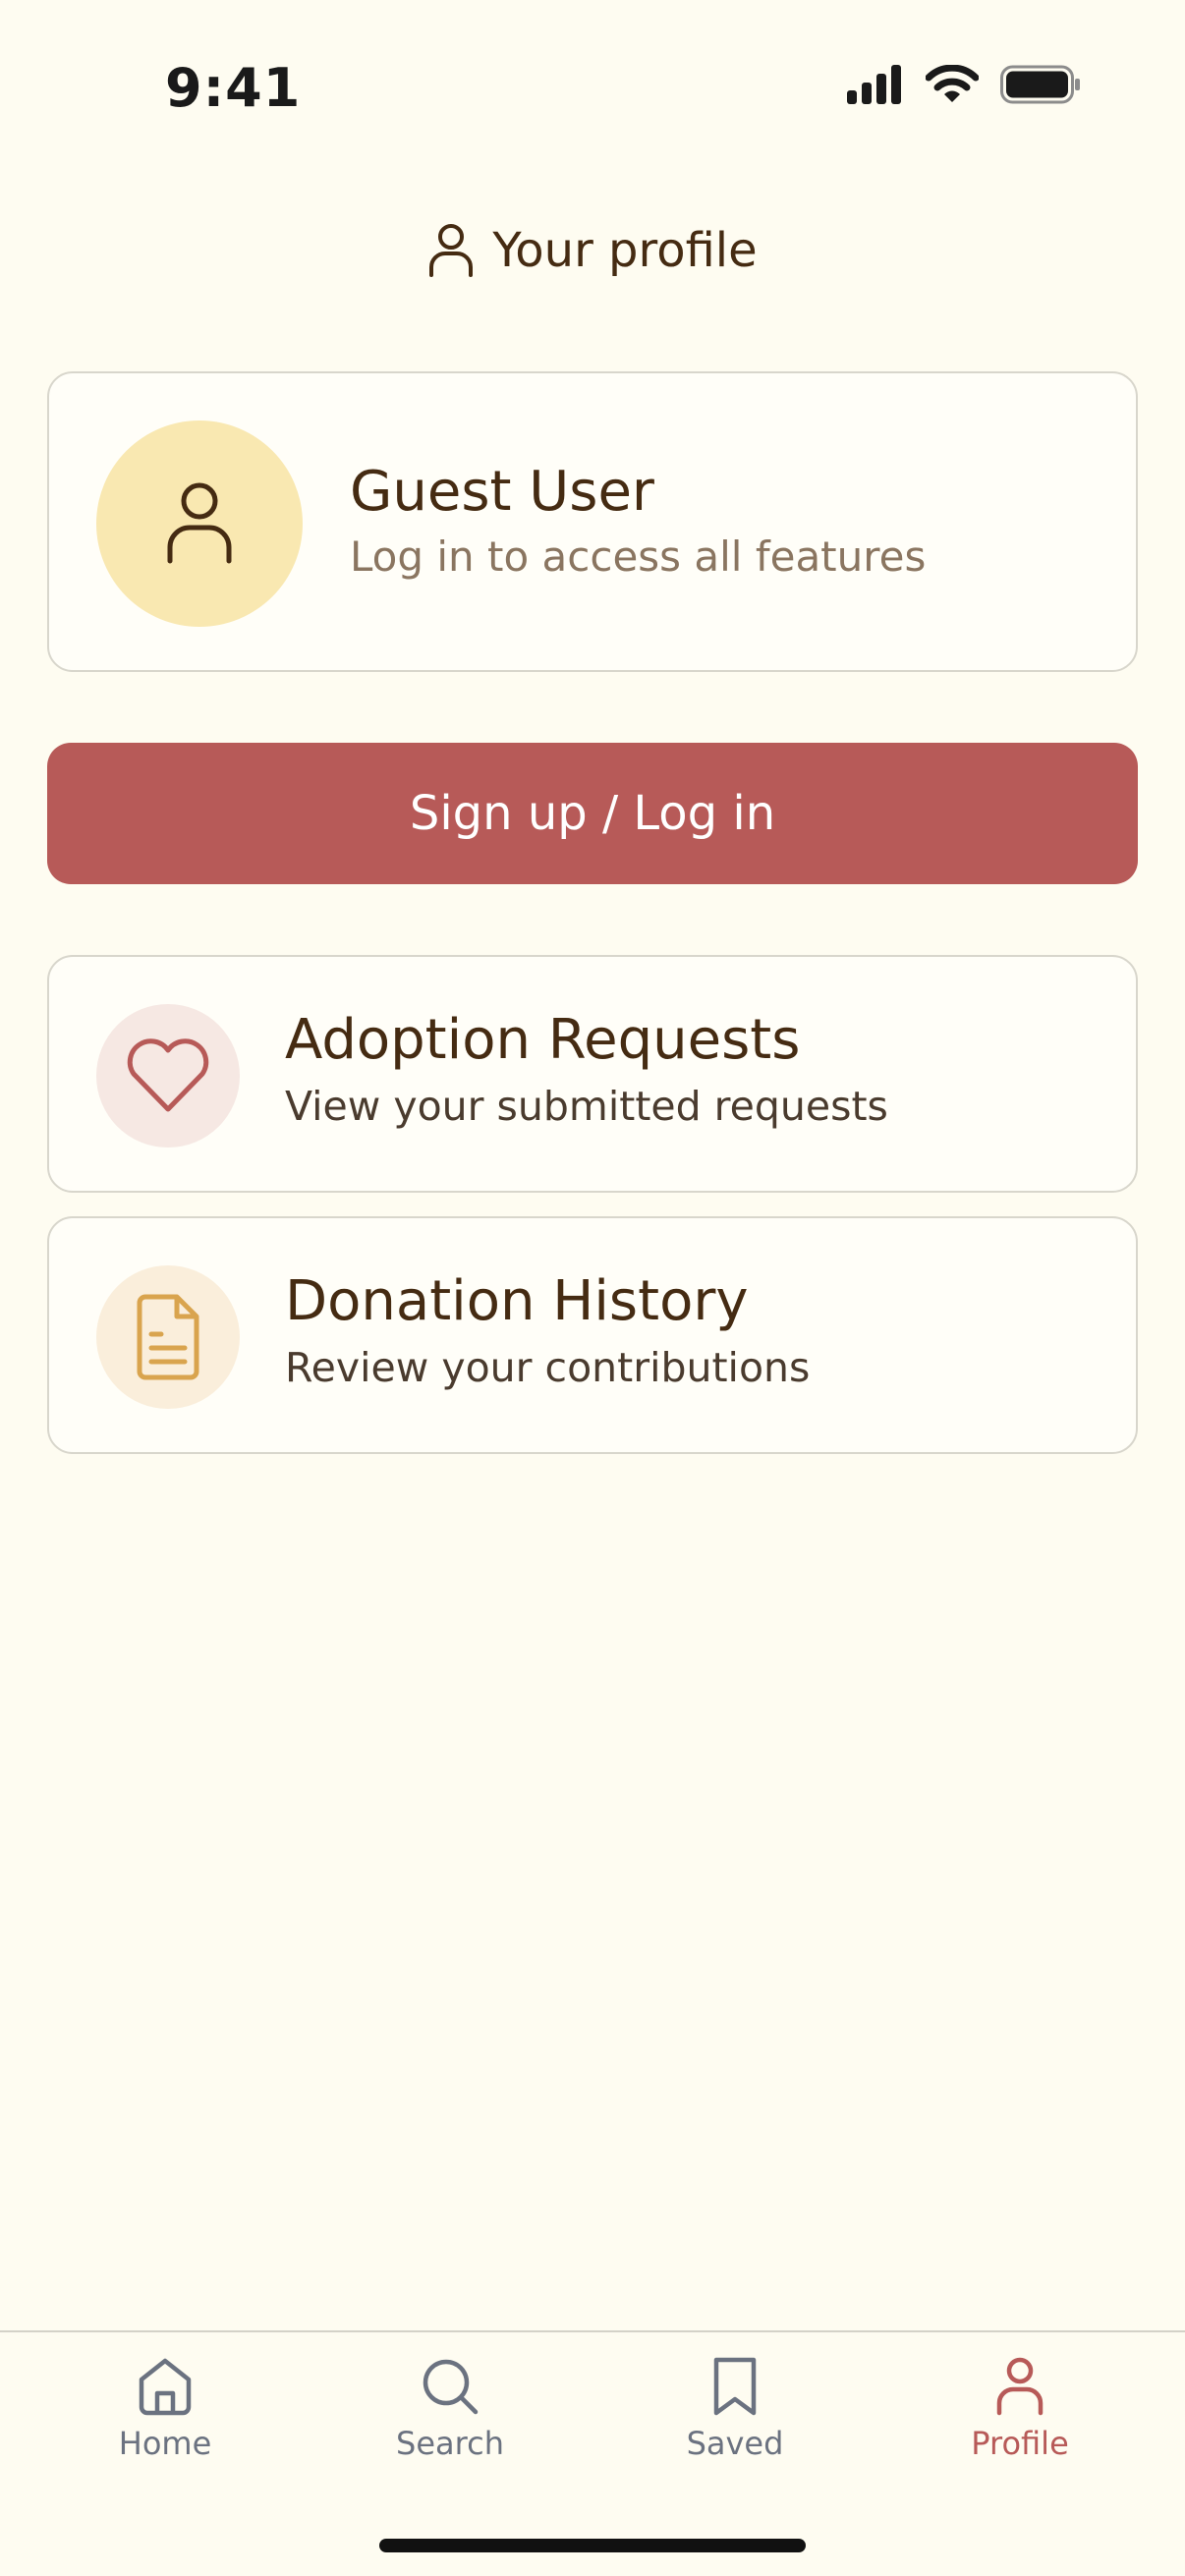 The image size is (1185, 2576). What do you see at coordinates (625, 250) in the screenshot?
I see `page-title: Your profile` at bounding box center [625, 250].